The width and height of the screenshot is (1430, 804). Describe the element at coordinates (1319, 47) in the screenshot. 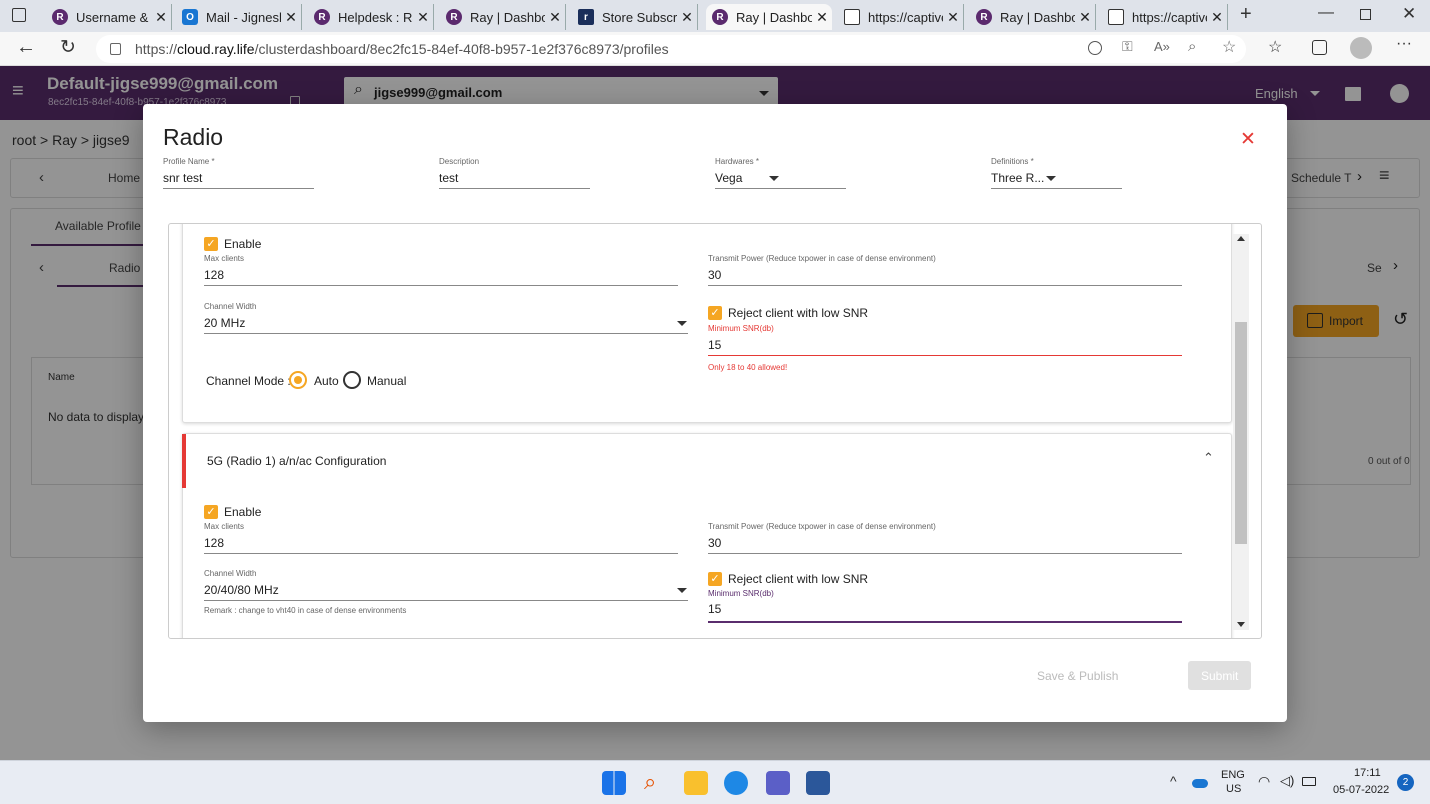

I see `collections-icon` at that location.